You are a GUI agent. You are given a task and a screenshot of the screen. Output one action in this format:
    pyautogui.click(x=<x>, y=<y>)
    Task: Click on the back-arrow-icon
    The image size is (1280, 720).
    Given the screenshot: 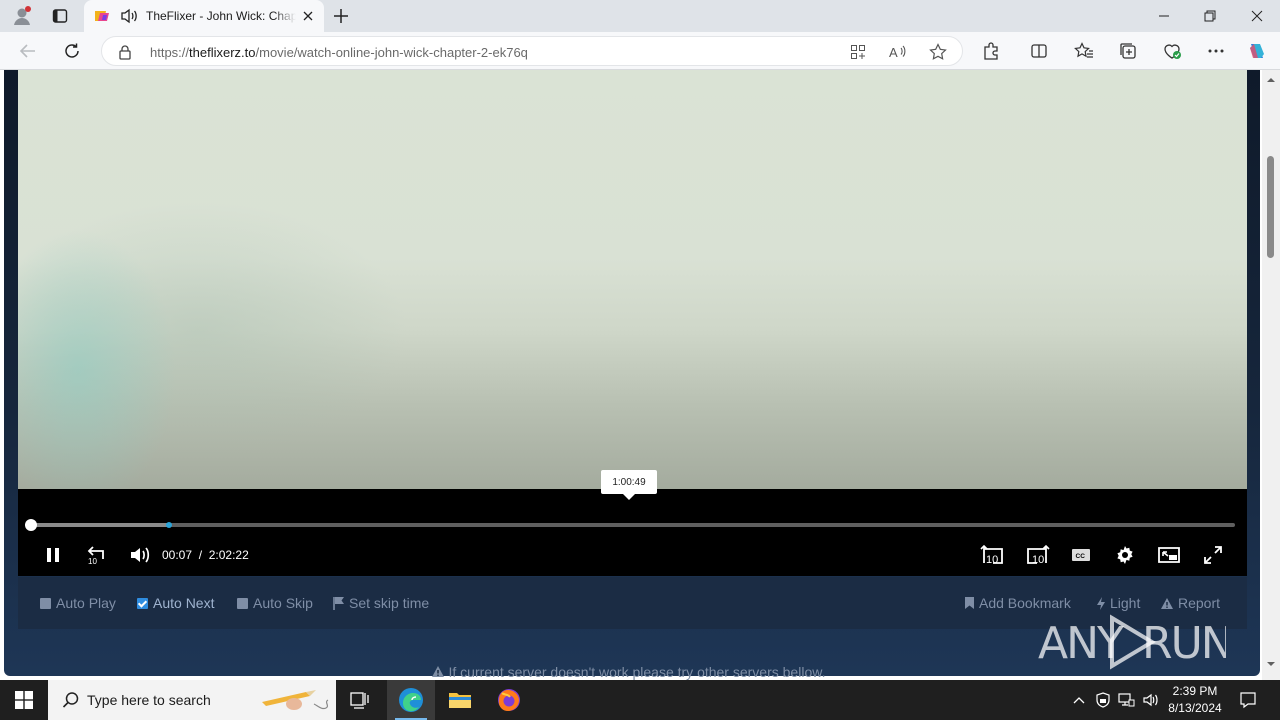 What is the action you would take?
    pyautogui.click(x=28, y=51)
    